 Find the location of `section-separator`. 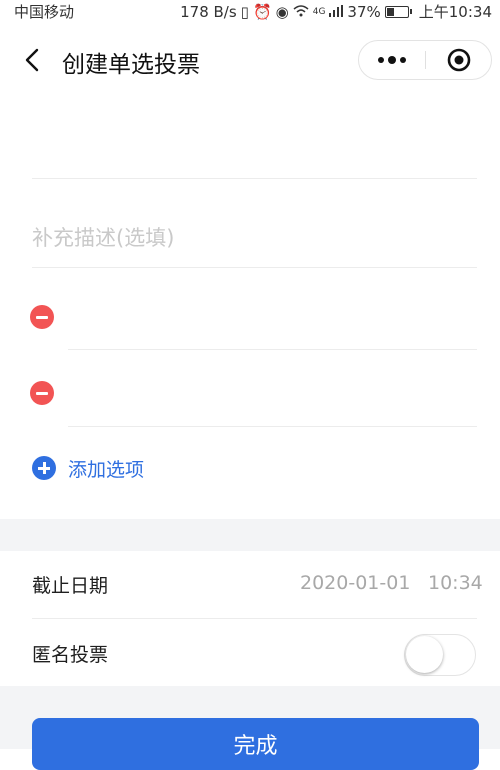

section-separator is located at coordinates (250, 535).